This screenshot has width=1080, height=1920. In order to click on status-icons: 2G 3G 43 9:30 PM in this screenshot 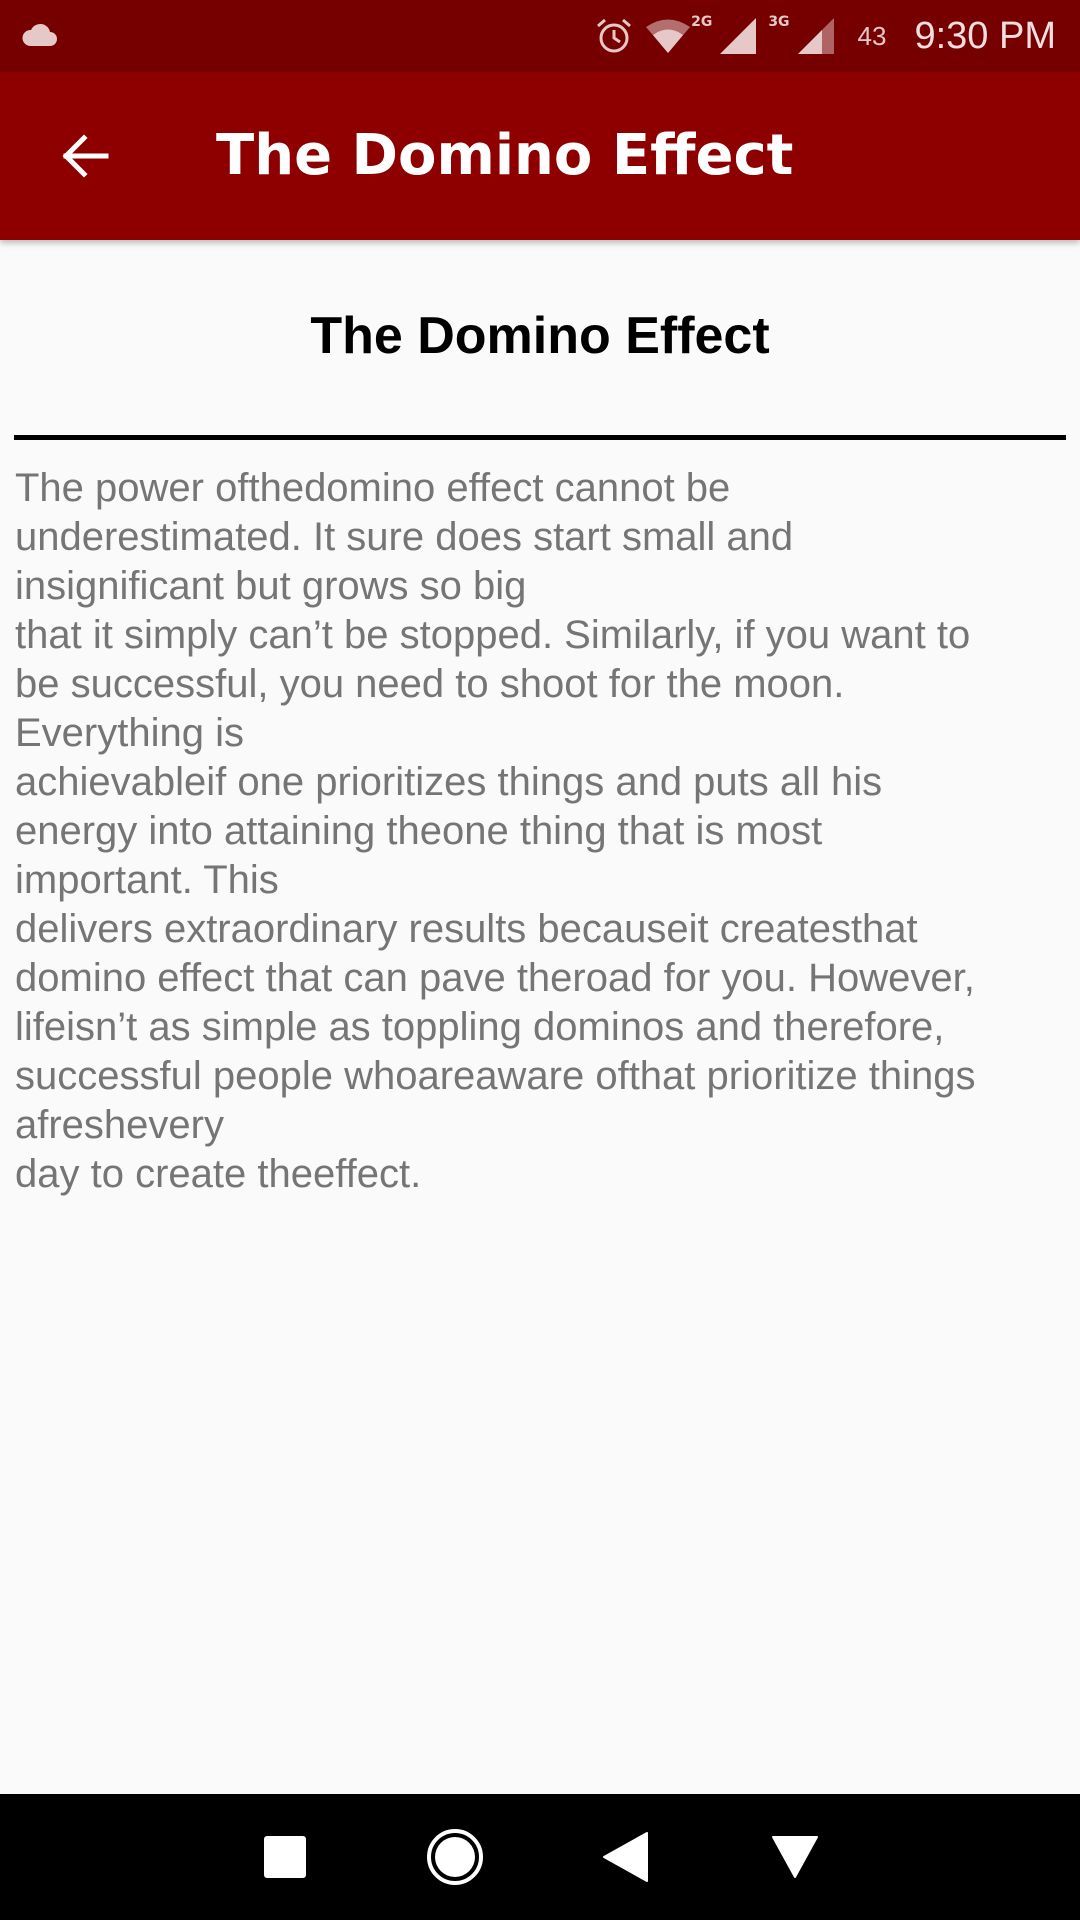, I will do `click(819, 36)`.